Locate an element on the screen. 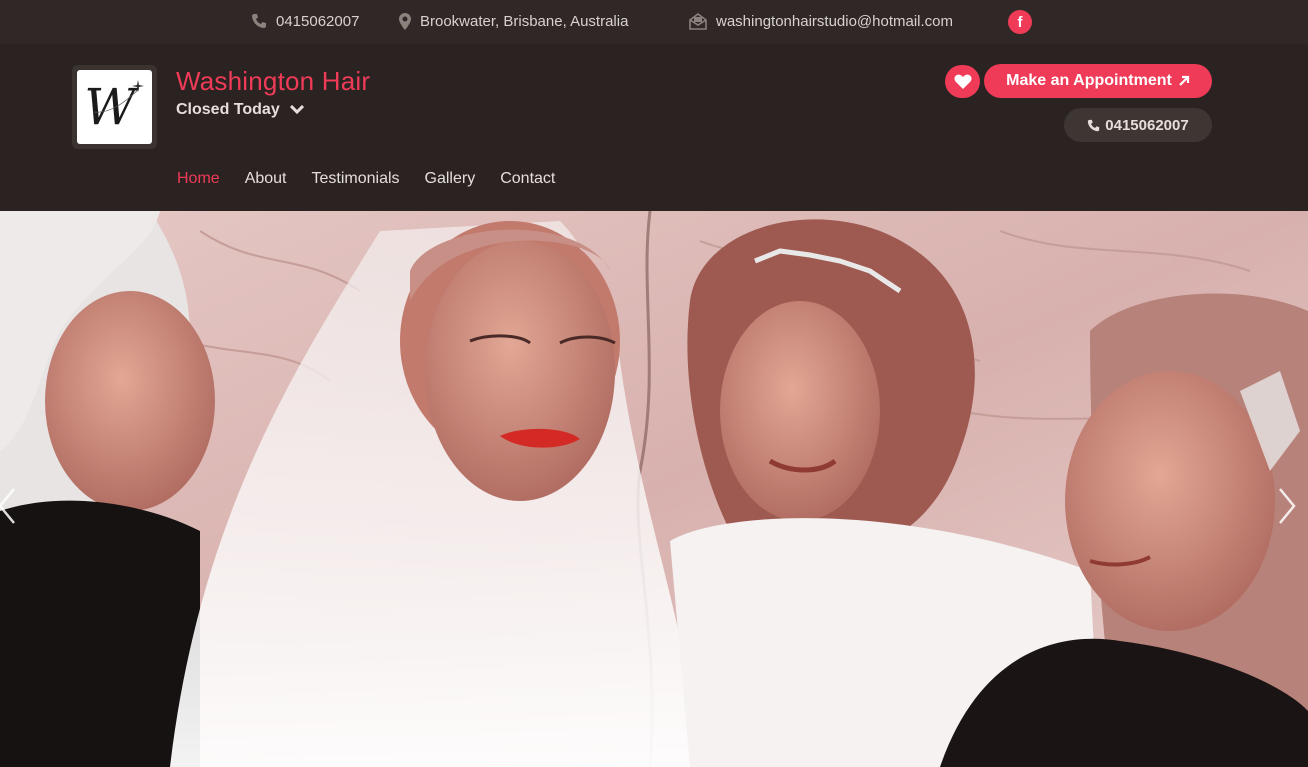 This screenshot has height=767, width=1308. call-button-label: 0415062007 is located at coordinates (1147, 125).